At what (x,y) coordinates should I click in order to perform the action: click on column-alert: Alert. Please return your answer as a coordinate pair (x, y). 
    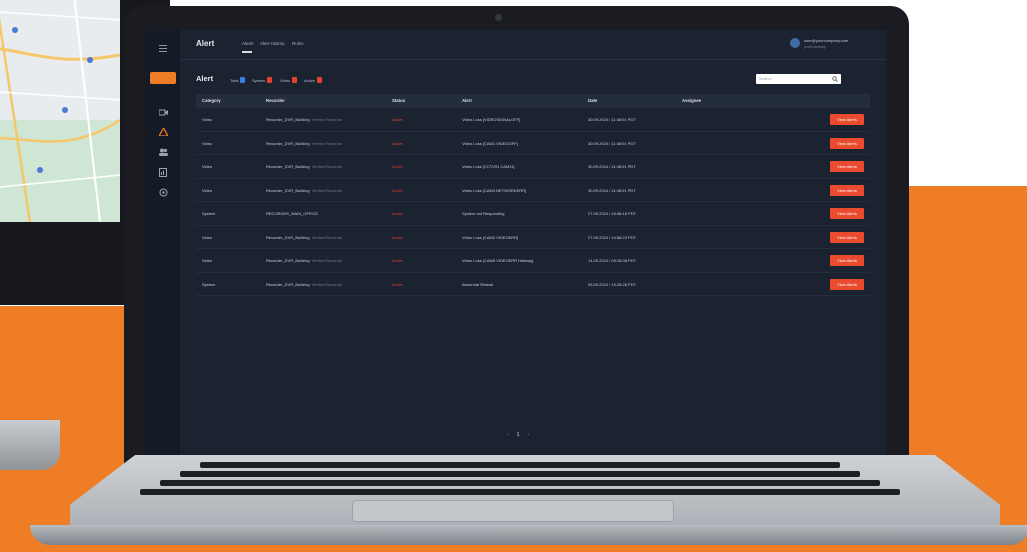
    Looking at the image, I should click on (467, 100).